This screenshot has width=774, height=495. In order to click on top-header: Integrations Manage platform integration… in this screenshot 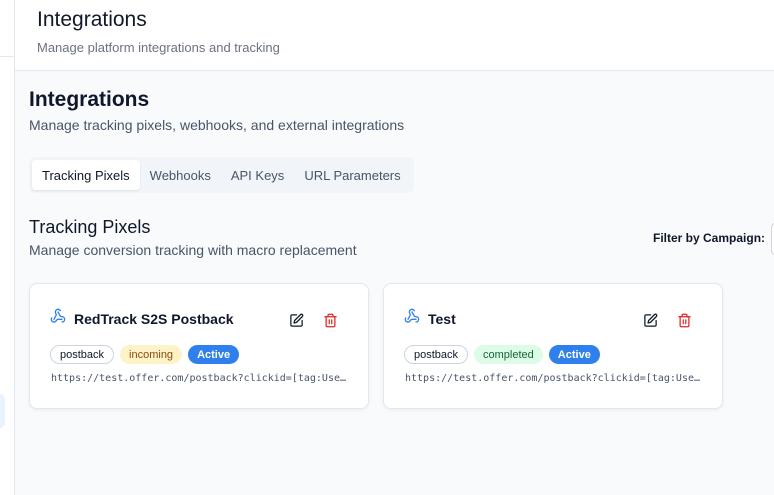, I will do `click(394, 35)`.